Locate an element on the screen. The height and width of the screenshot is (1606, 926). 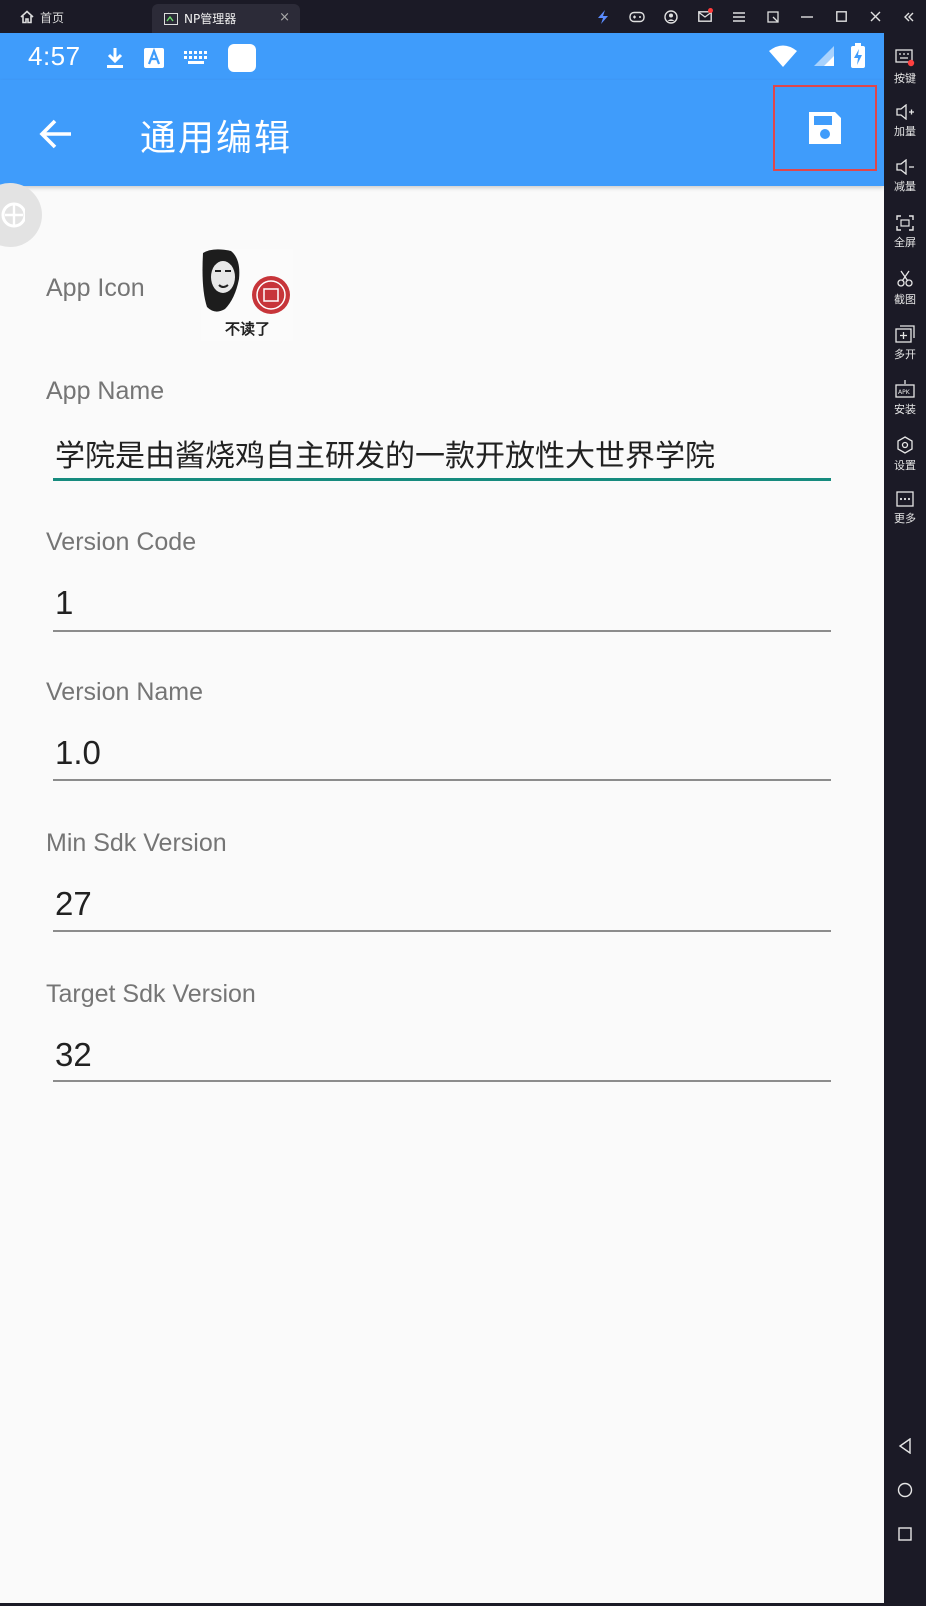
status-time: 4:57 is located at coordinates (54, 56).